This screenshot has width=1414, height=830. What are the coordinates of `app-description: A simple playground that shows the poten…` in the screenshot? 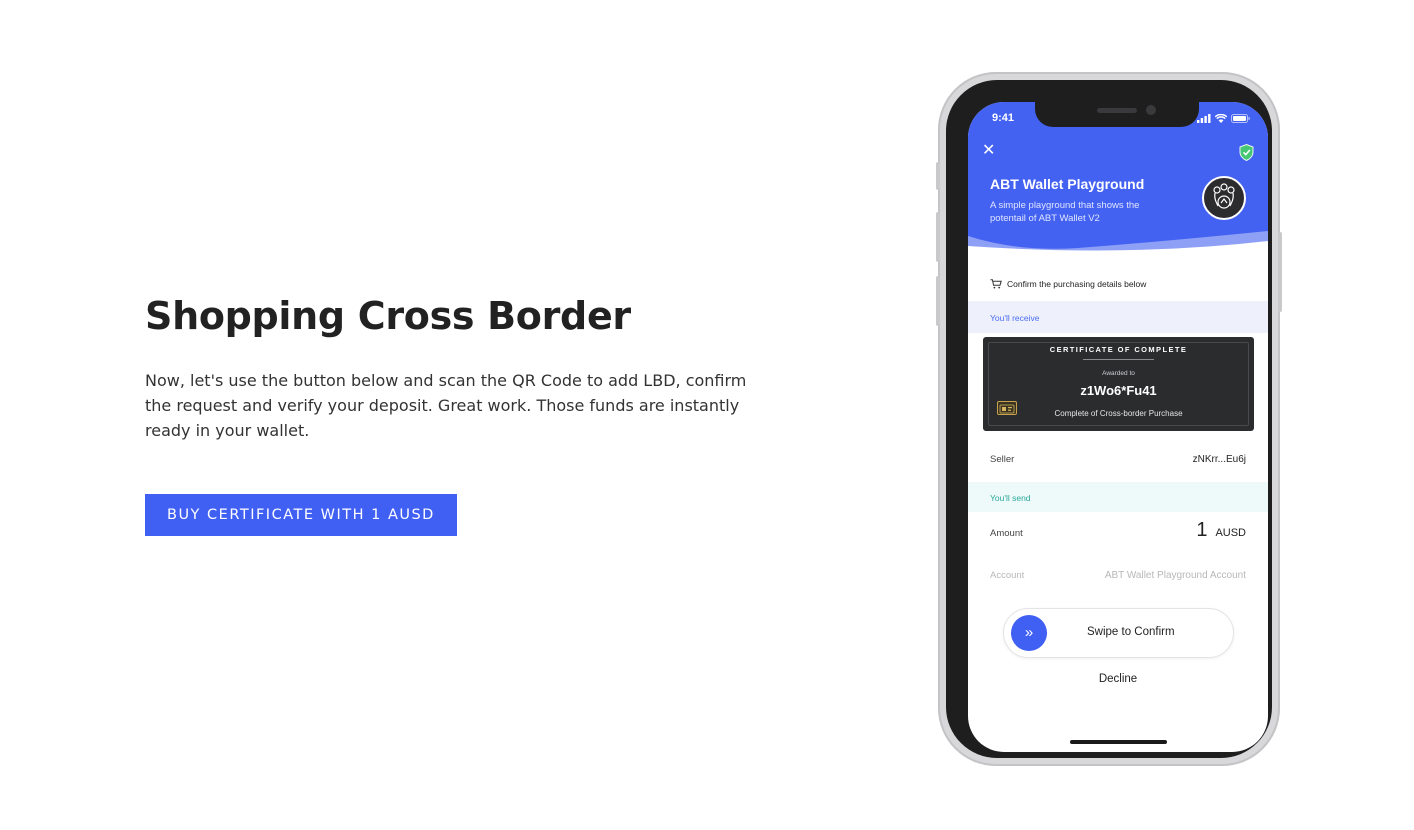 It's located at (1065, 212).